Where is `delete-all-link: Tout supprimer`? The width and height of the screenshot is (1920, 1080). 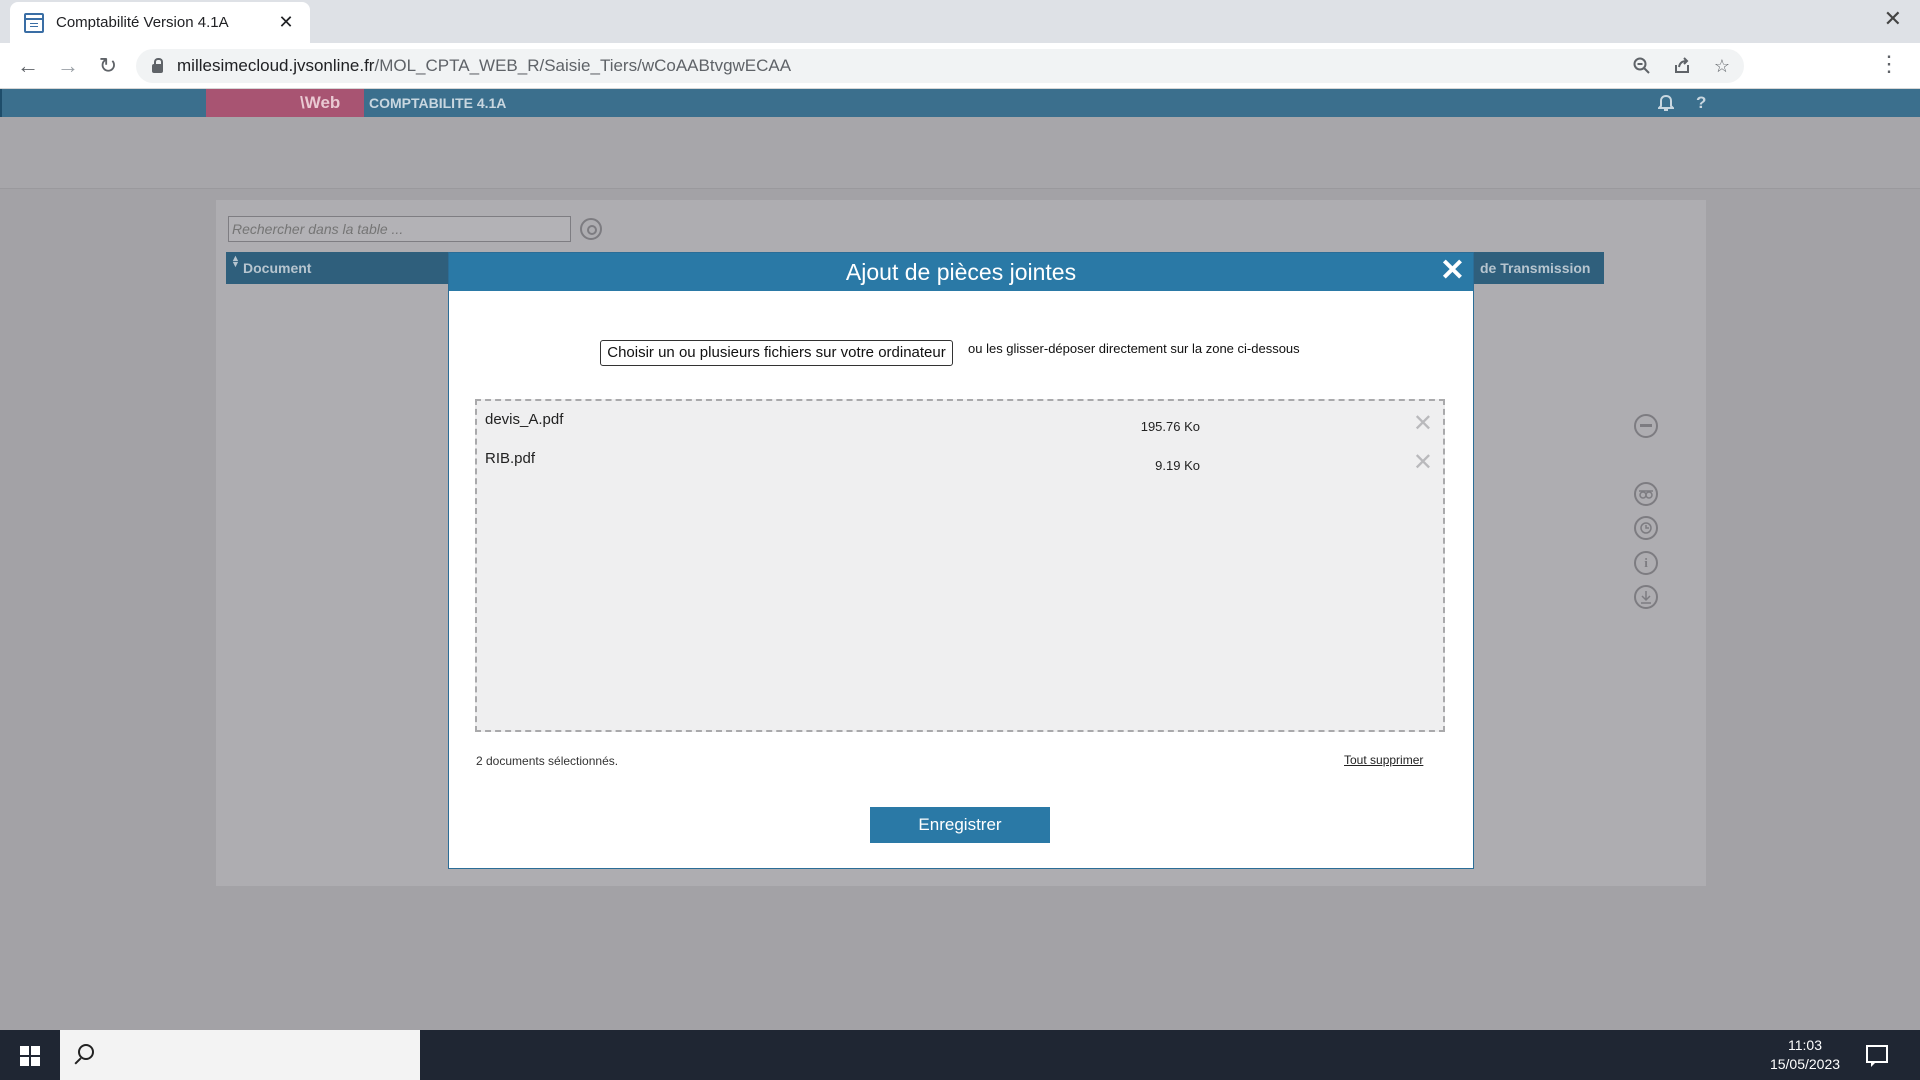 delete-all-link: Tout supprimer is located at coordinates (1383, 760).